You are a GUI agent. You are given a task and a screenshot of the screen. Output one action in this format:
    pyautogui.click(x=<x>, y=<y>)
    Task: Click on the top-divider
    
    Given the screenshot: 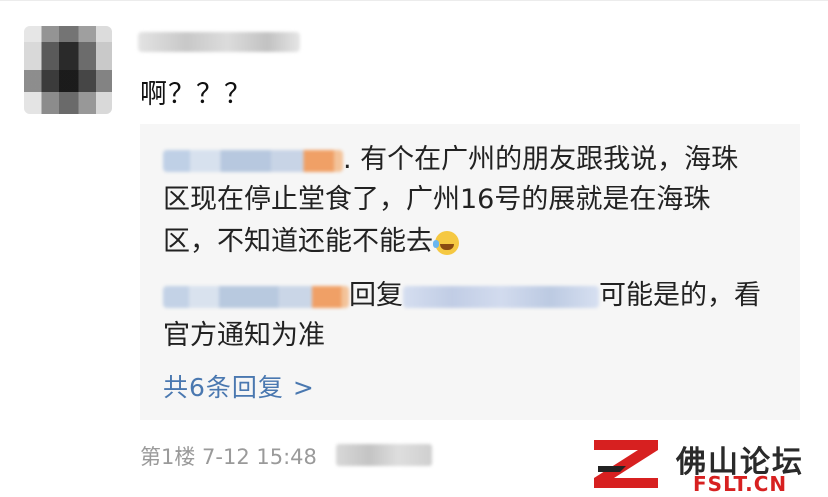 What is the action you would take?
    pyautogui.click(x=414, y=0)
    